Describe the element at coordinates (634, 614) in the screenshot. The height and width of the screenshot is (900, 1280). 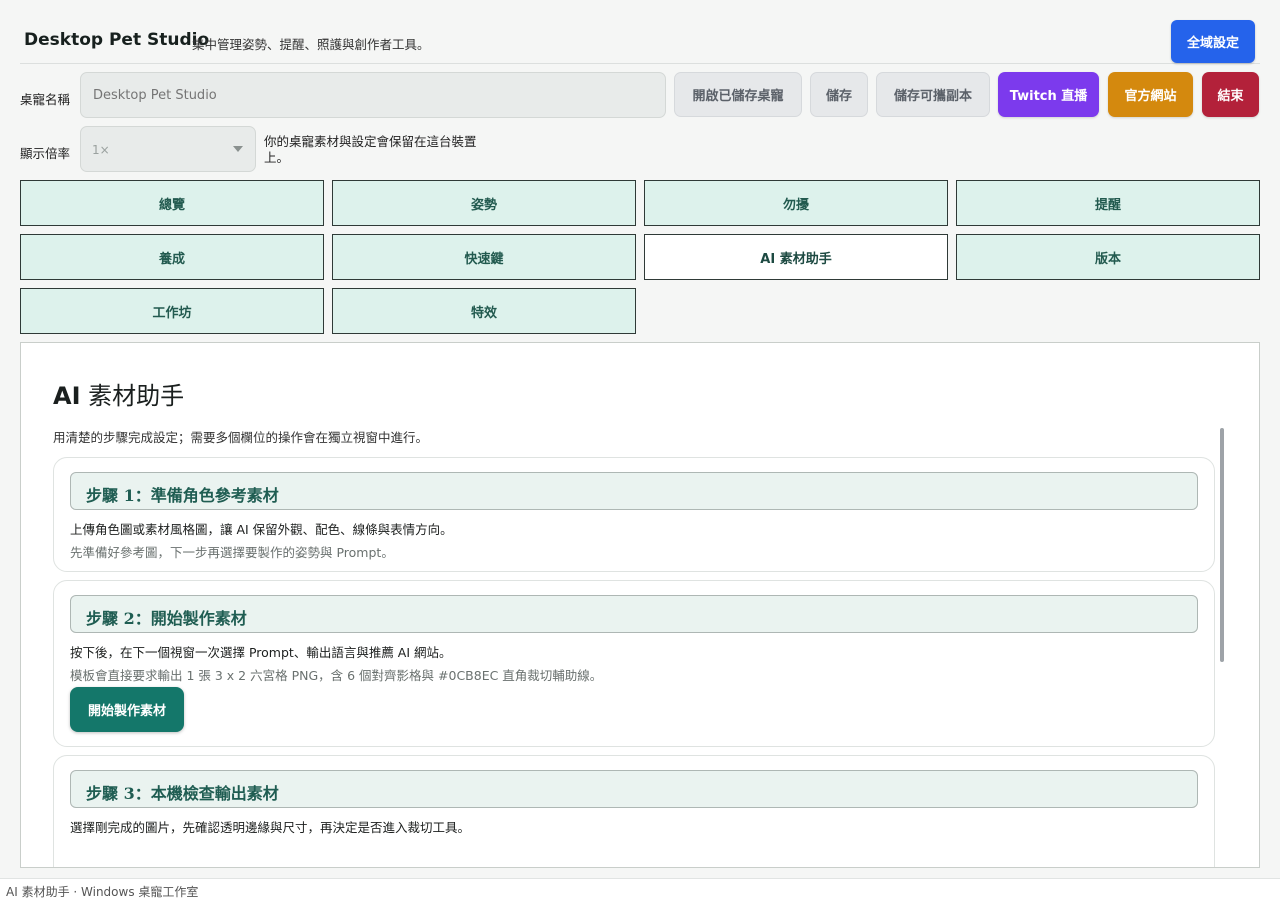
I see `step-2-title: 步驟 2：開始製作素材` at that location.